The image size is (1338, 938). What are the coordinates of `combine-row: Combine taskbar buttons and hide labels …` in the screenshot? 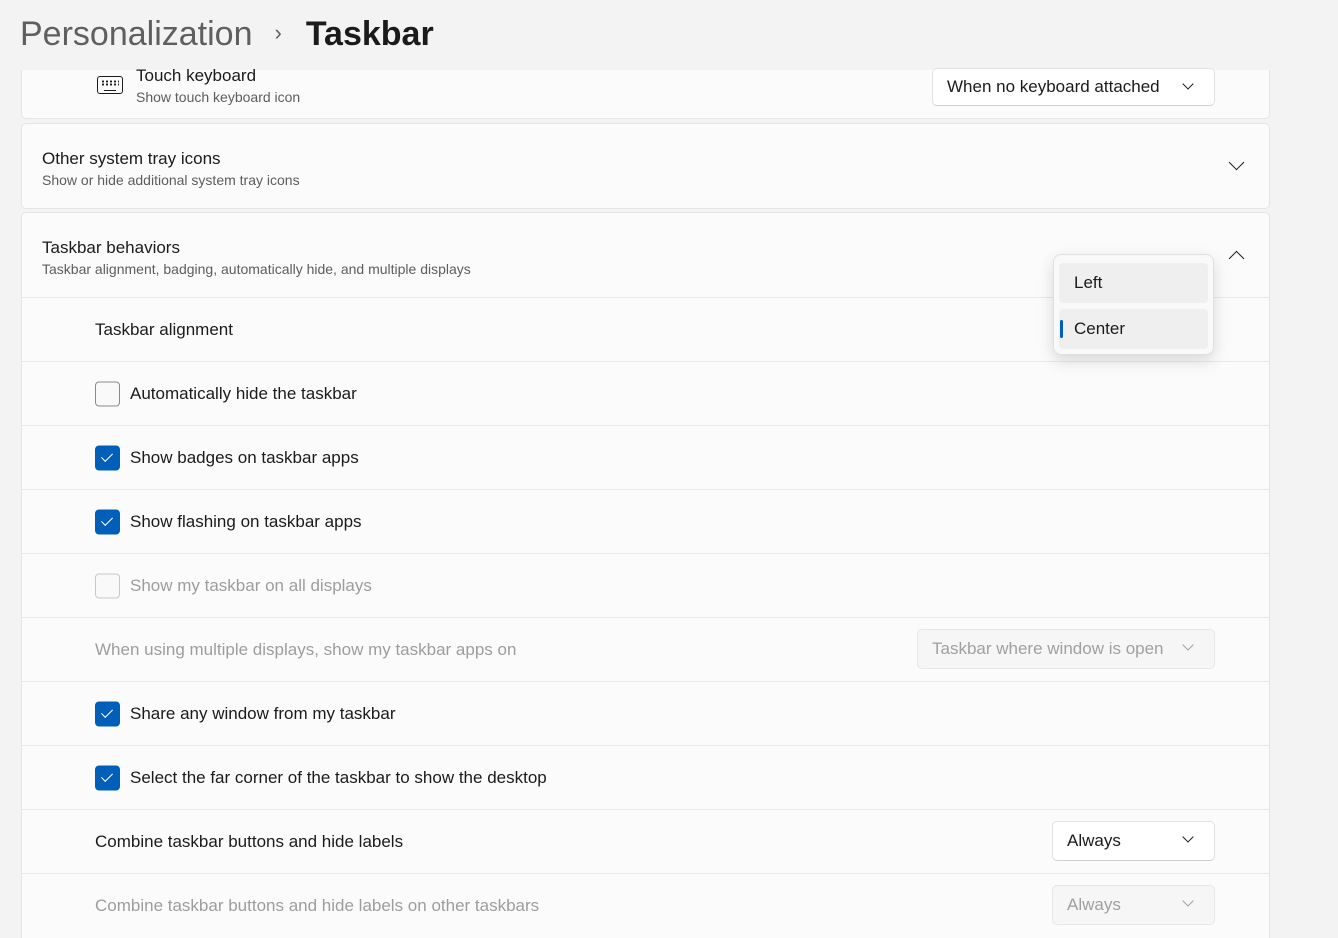 It's located at (645, 842).